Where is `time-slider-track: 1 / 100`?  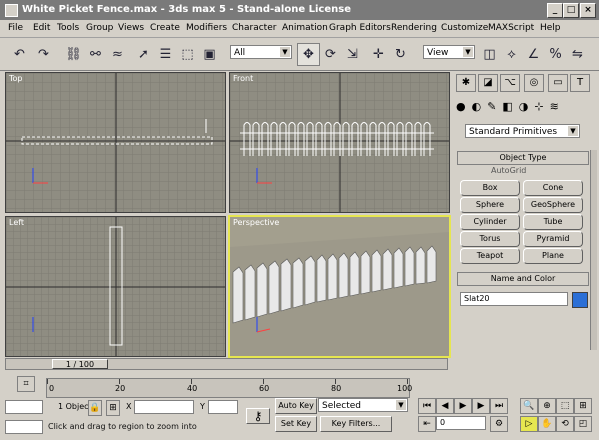
time-slider-track: 1 / 100 is located at coordinates (226, 364).